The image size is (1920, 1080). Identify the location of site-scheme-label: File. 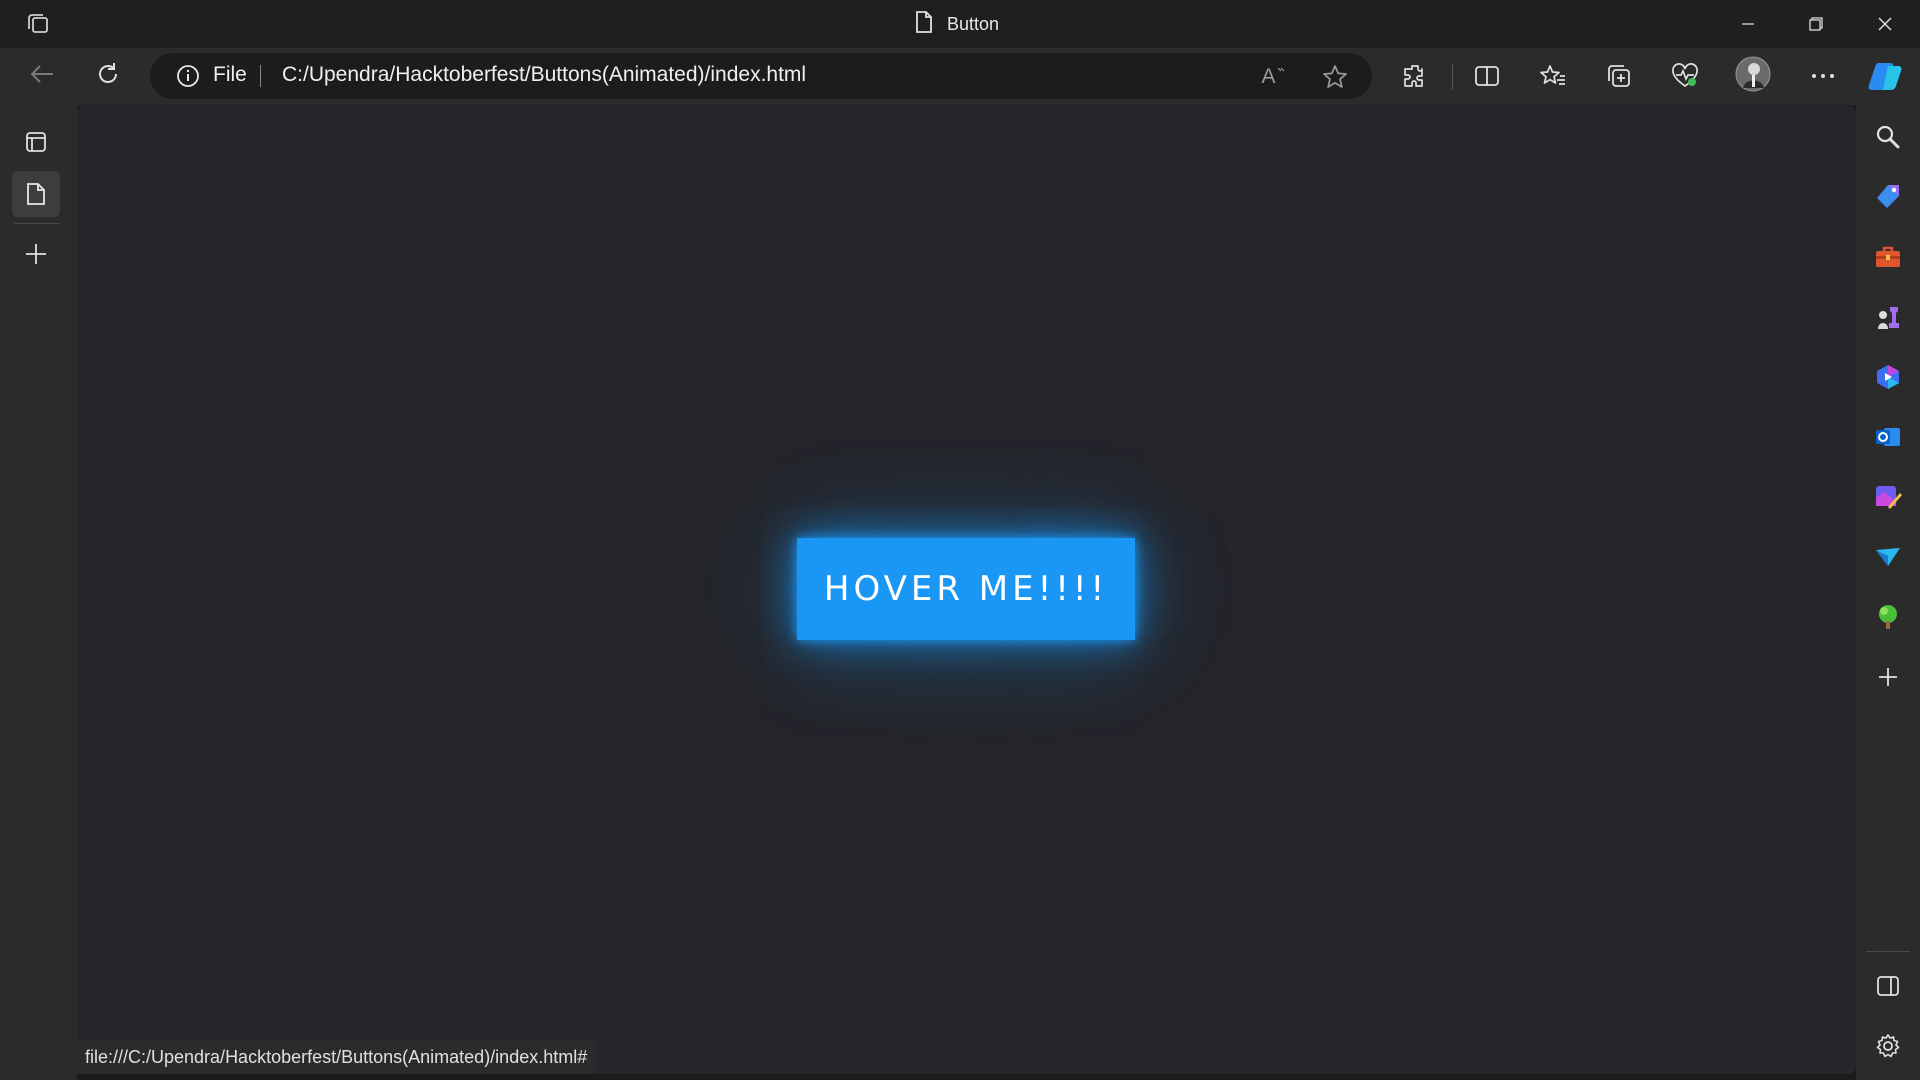
(230, 75).